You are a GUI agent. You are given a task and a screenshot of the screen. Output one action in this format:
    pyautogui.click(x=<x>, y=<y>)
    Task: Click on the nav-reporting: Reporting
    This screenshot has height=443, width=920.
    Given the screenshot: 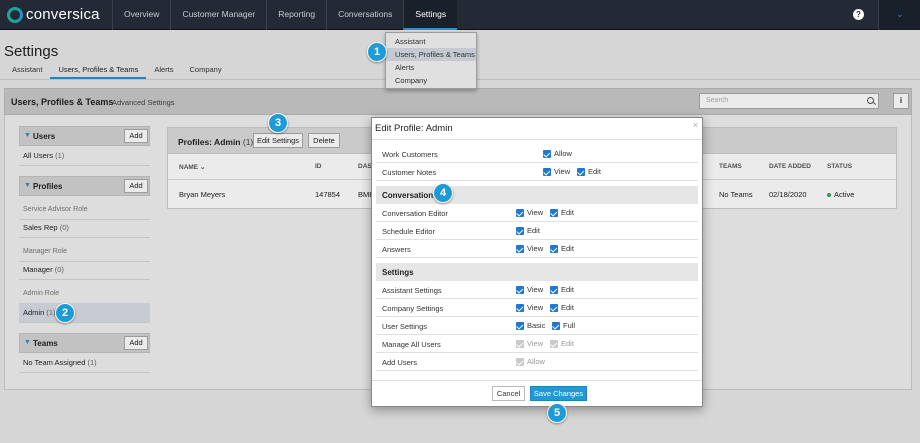 What is the action you would take?
    pyautogui.click(x=296, y=15)
    